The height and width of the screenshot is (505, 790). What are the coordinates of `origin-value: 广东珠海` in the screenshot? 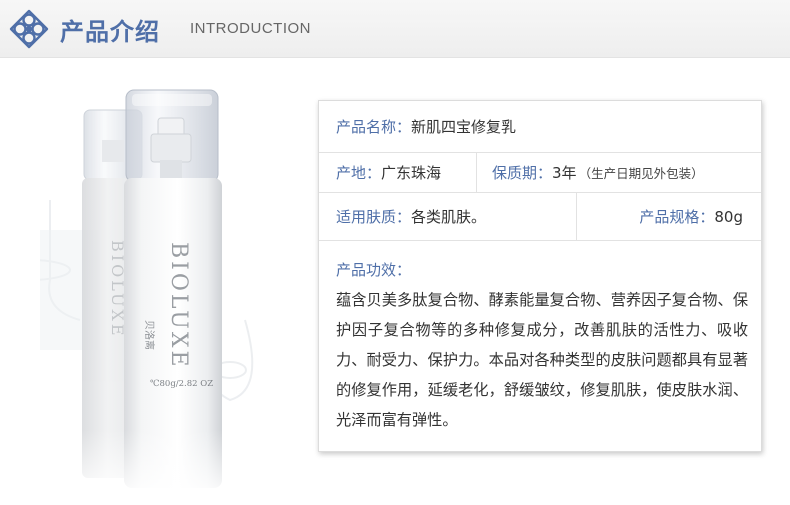 It's located at (411, 173).